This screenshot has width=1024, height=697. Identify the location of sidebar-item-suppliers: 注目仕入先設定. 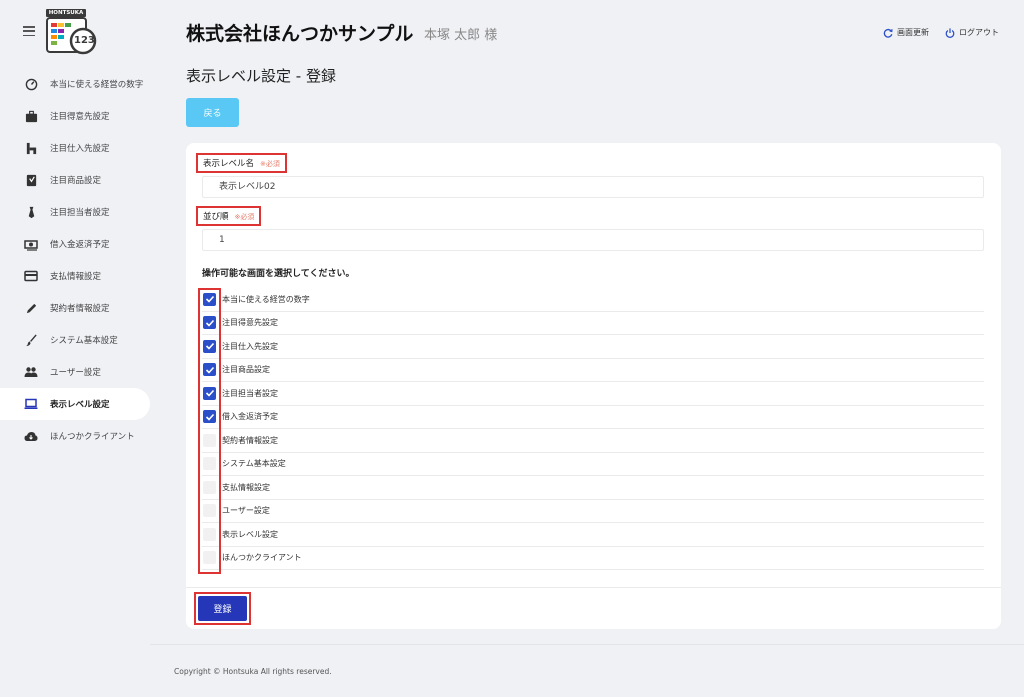
(75, 148).